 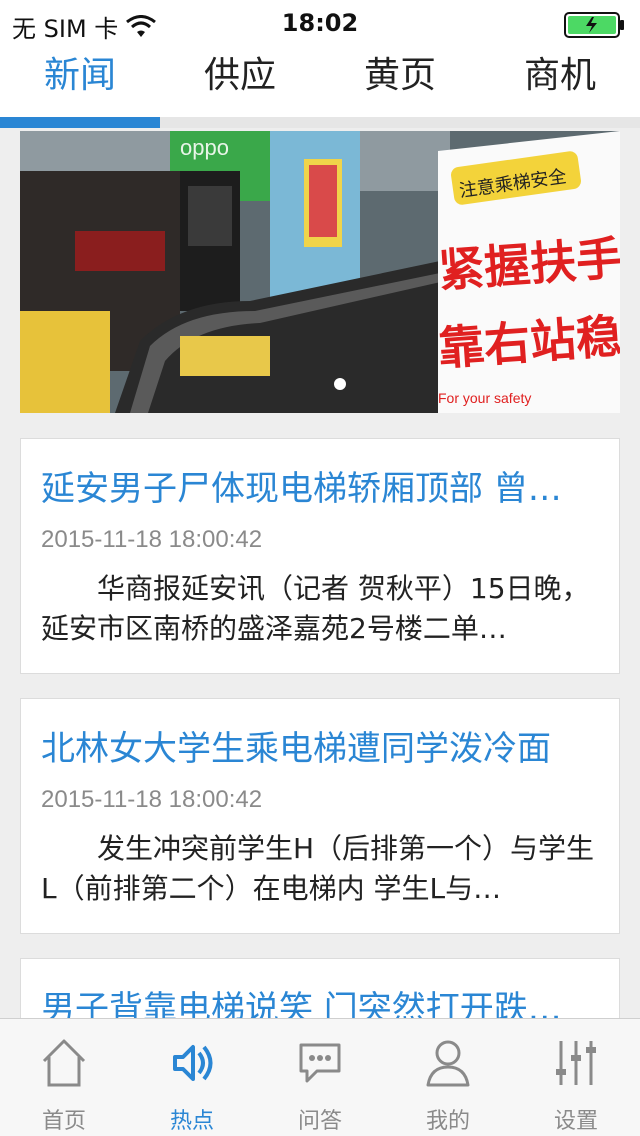 I want to click on user-icon, so click(x=448, y=1063).